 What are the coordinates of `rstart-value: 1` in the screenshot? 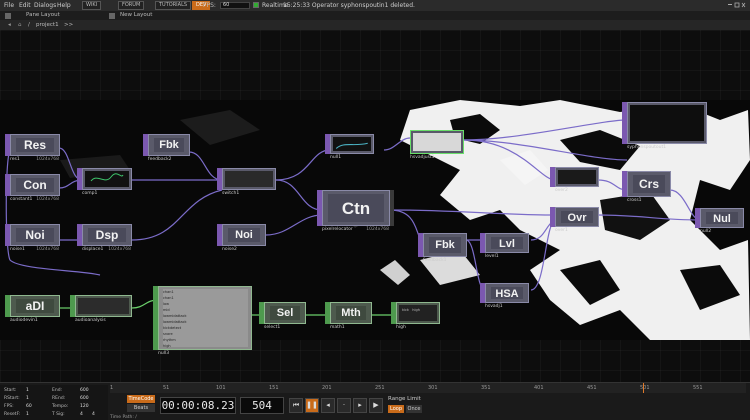 It's located at (27, 398).